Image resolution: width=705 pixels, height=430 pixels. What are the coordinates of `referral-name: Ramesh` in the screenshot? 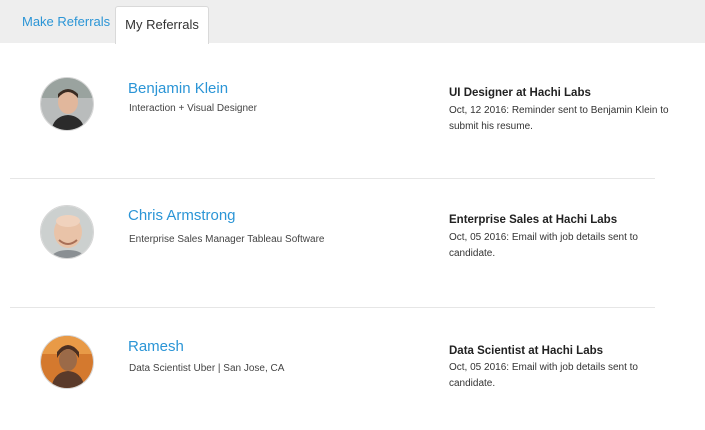 It's located at (156, 346).